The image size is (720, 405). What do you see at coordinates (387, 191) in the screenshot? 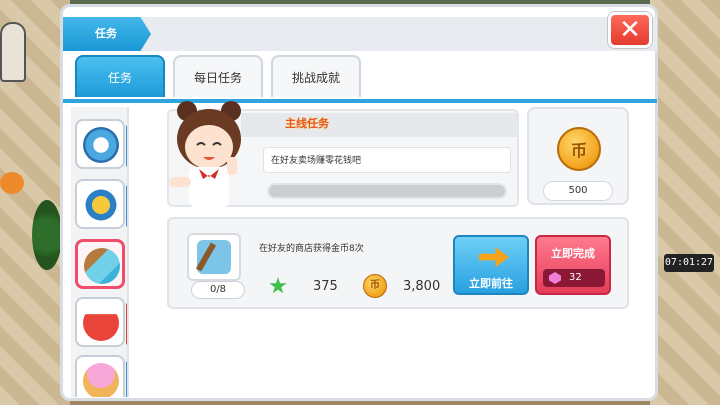
I see `quest-progress-bar` at bounding box center [387, 191].